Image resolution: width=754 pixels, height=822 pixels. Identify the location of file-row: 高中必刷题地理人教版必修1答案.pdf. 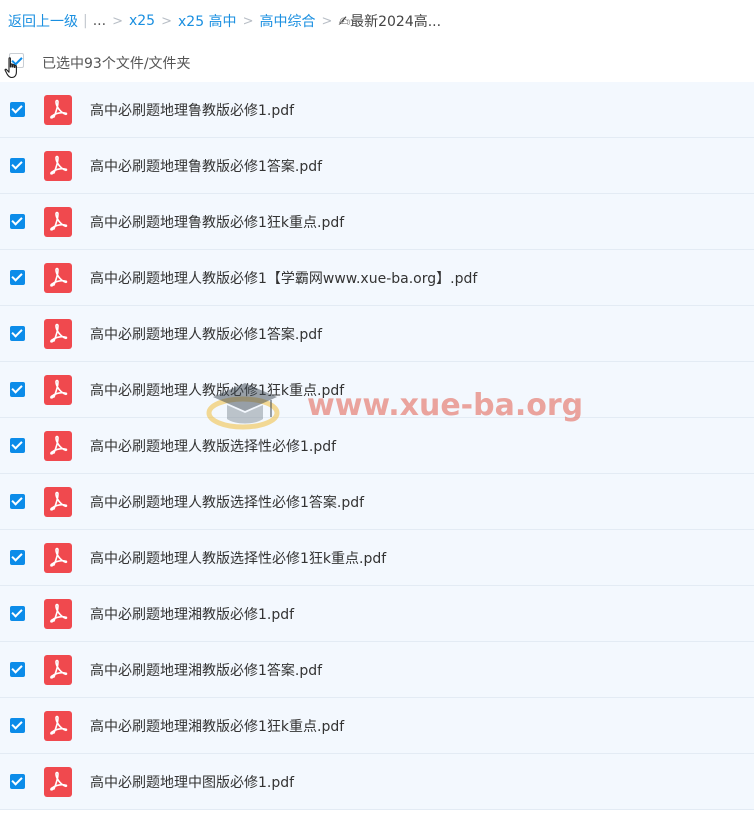
(377, 334).